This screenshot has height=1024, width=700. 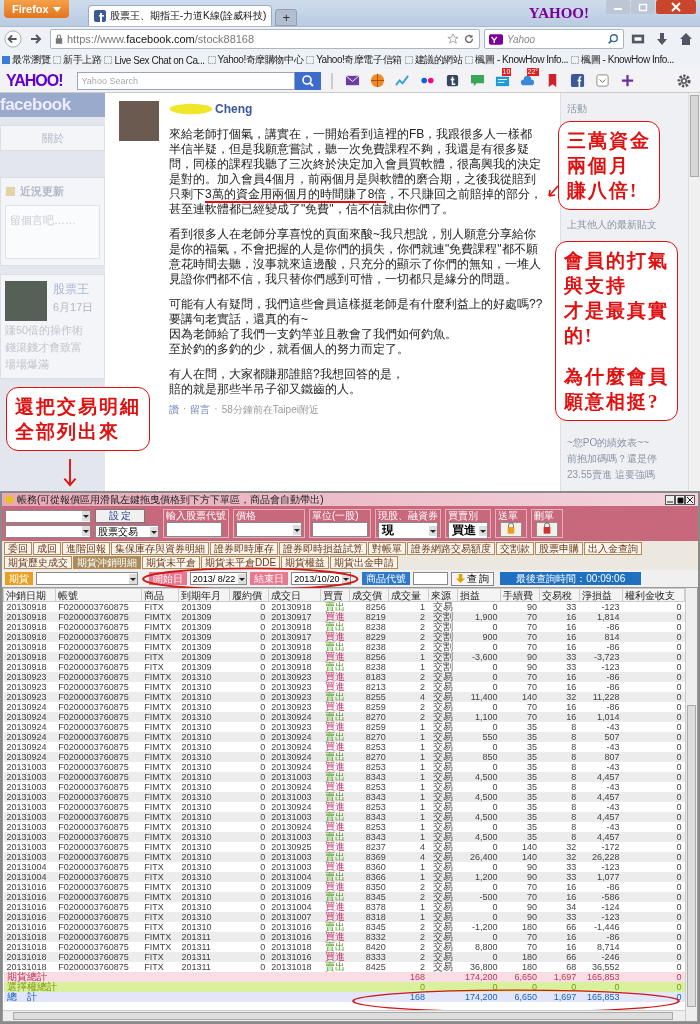 I want to click on delete-button, so click(x=547, y=529).